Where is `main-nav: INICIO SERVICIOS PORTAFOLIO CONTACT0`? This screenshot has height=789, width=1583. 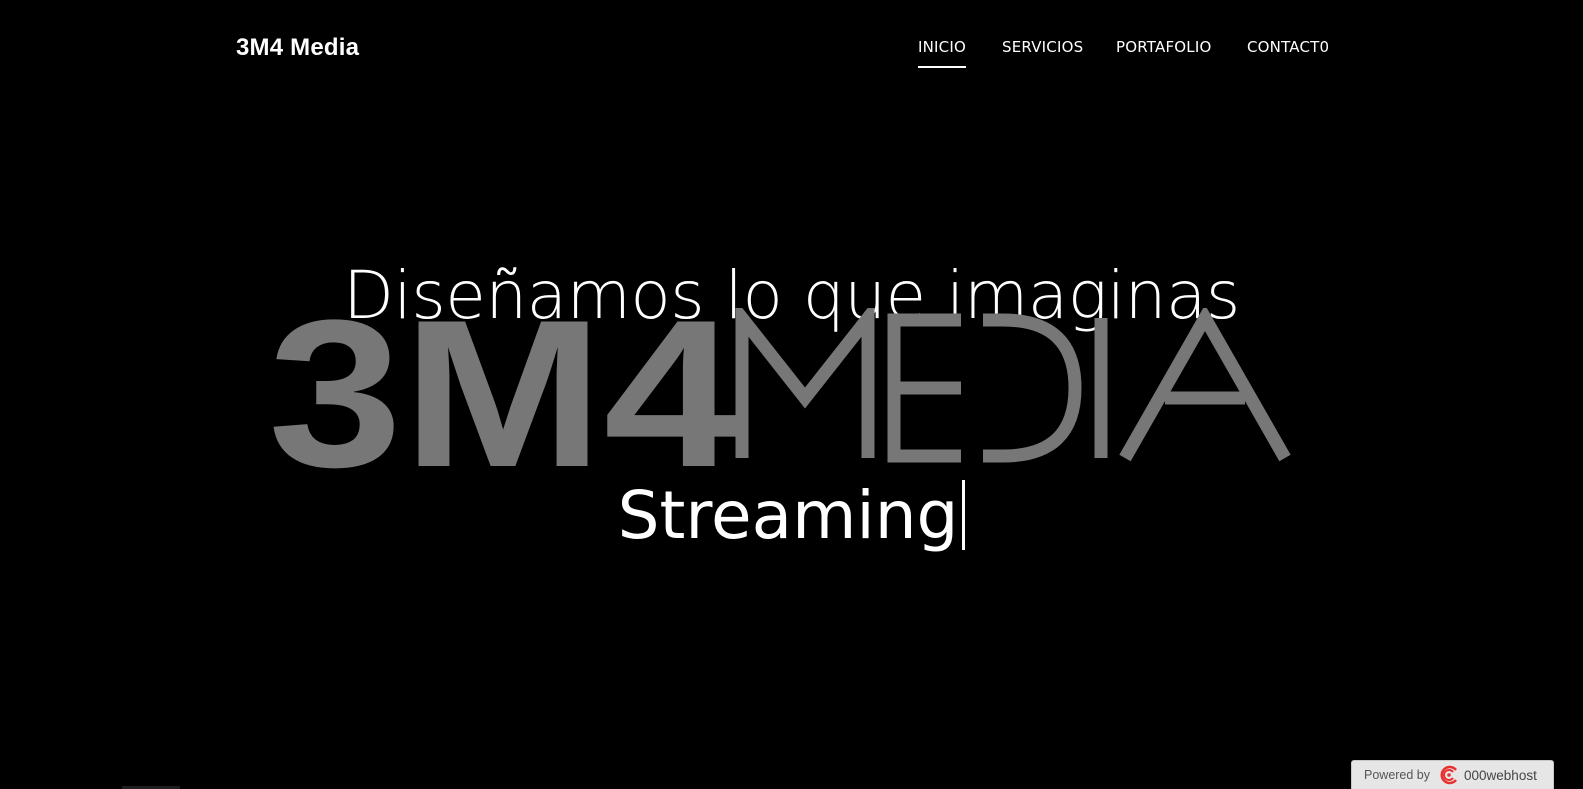
main-nav: INICIO SERVICIOS PORTAFOLIO CONTACT0 is located at coordinates (791, 58).